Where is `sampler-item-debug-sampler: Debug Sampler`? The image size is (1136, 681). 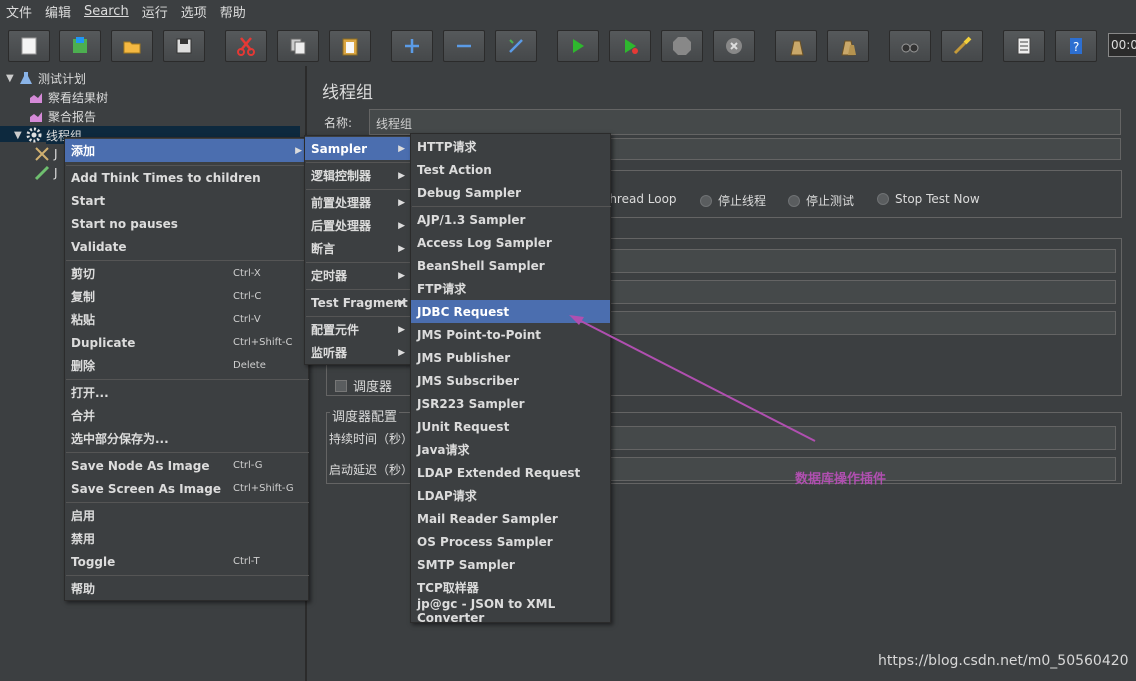
sampler-item-debug-sampler: Debug Sampler is located at coordinates (510, 192).